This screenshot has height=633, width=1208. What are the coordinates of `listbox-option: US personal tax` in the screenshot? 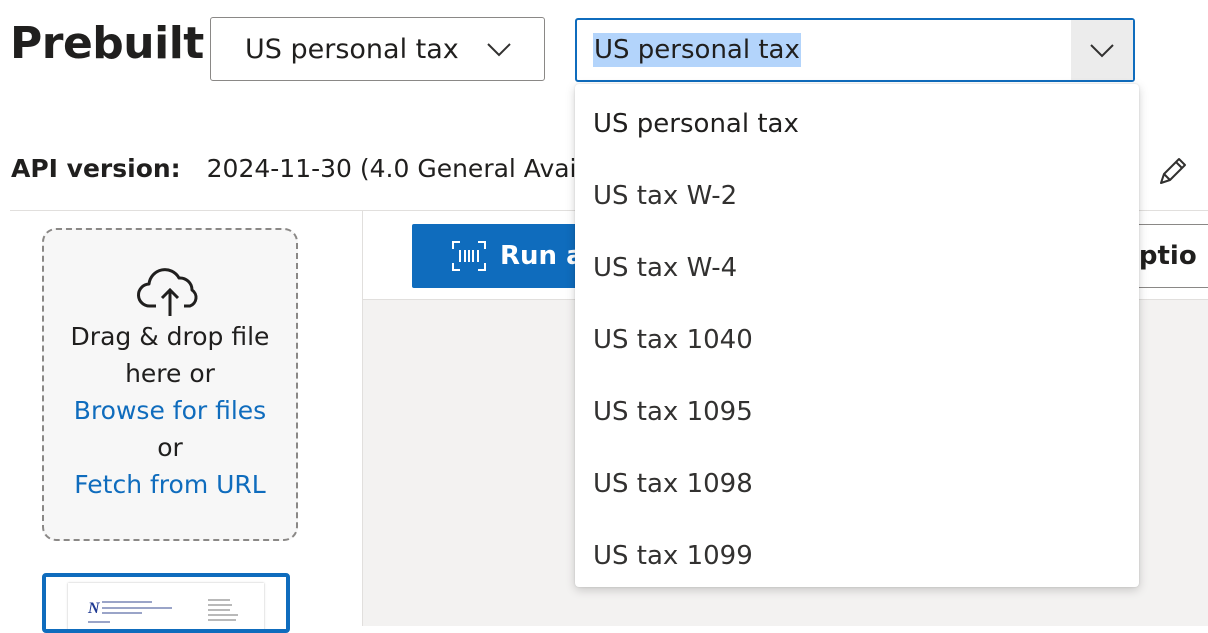 It's located at (857, 124).